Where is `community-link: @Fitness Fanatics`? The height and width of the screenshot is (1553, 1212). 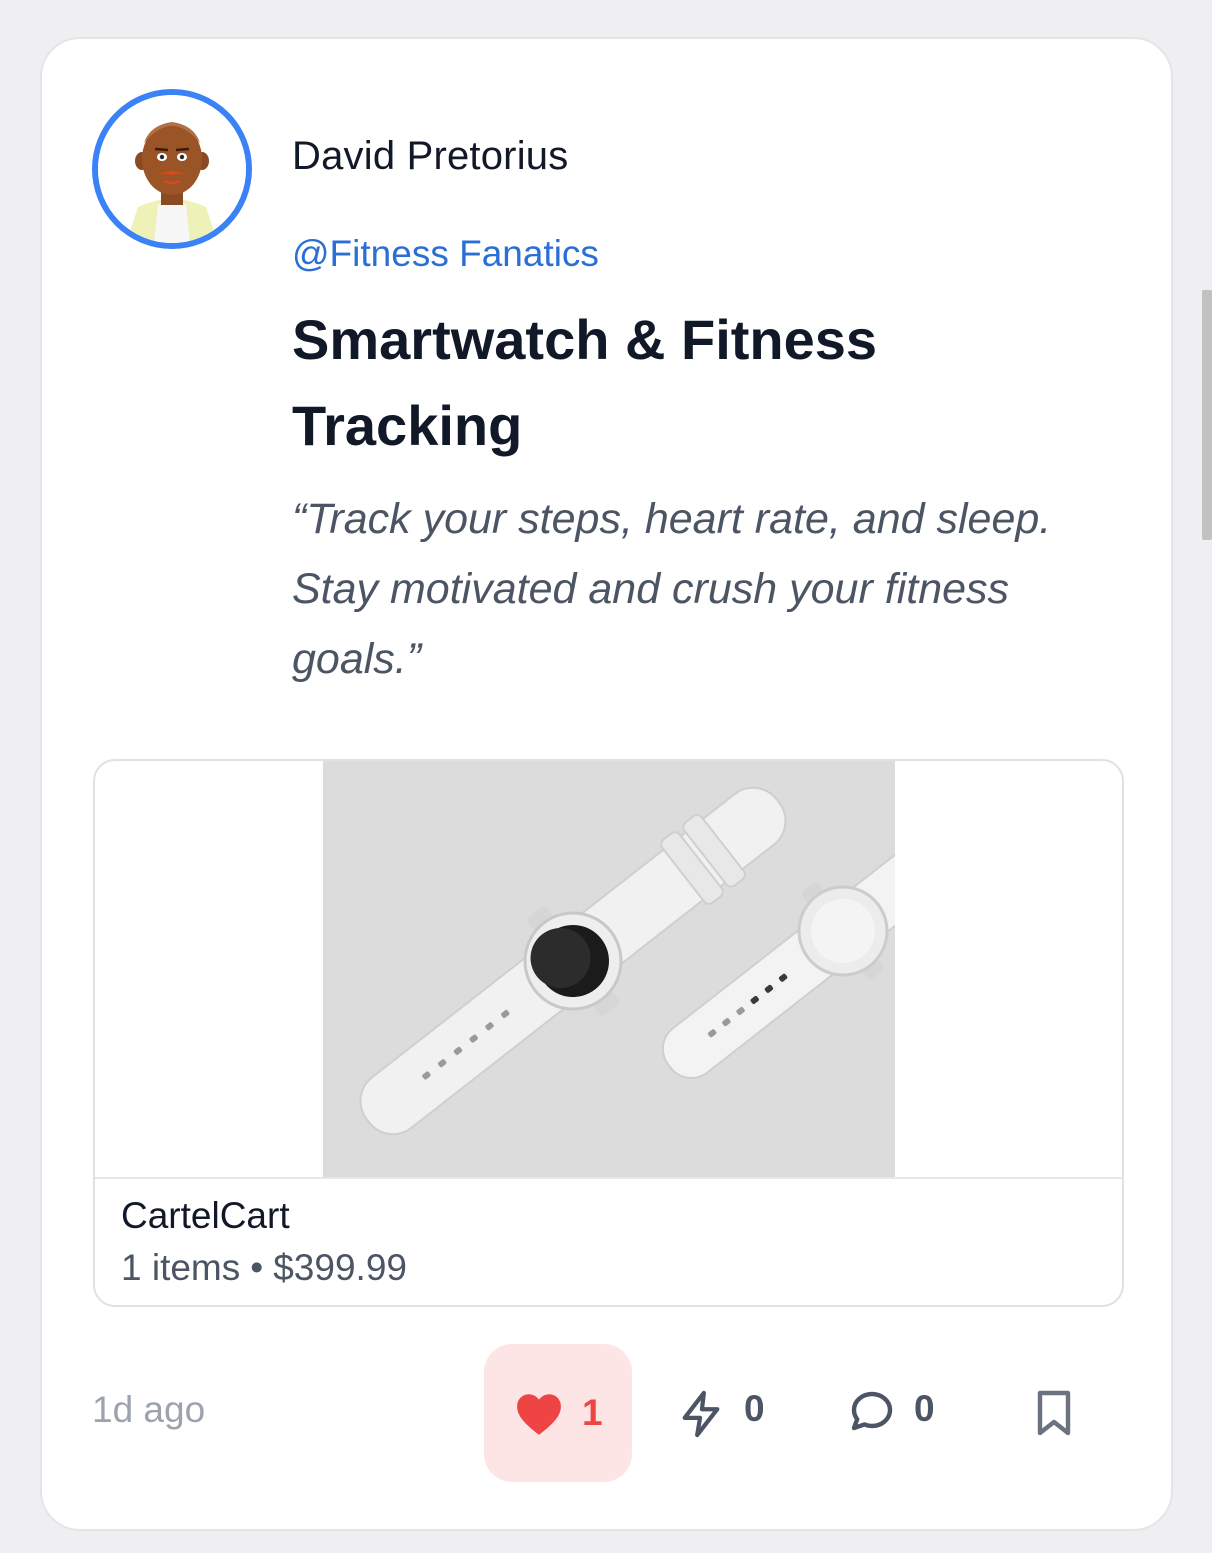 community-link: @Fitness Fanatics is located at coordinates (445, 254).